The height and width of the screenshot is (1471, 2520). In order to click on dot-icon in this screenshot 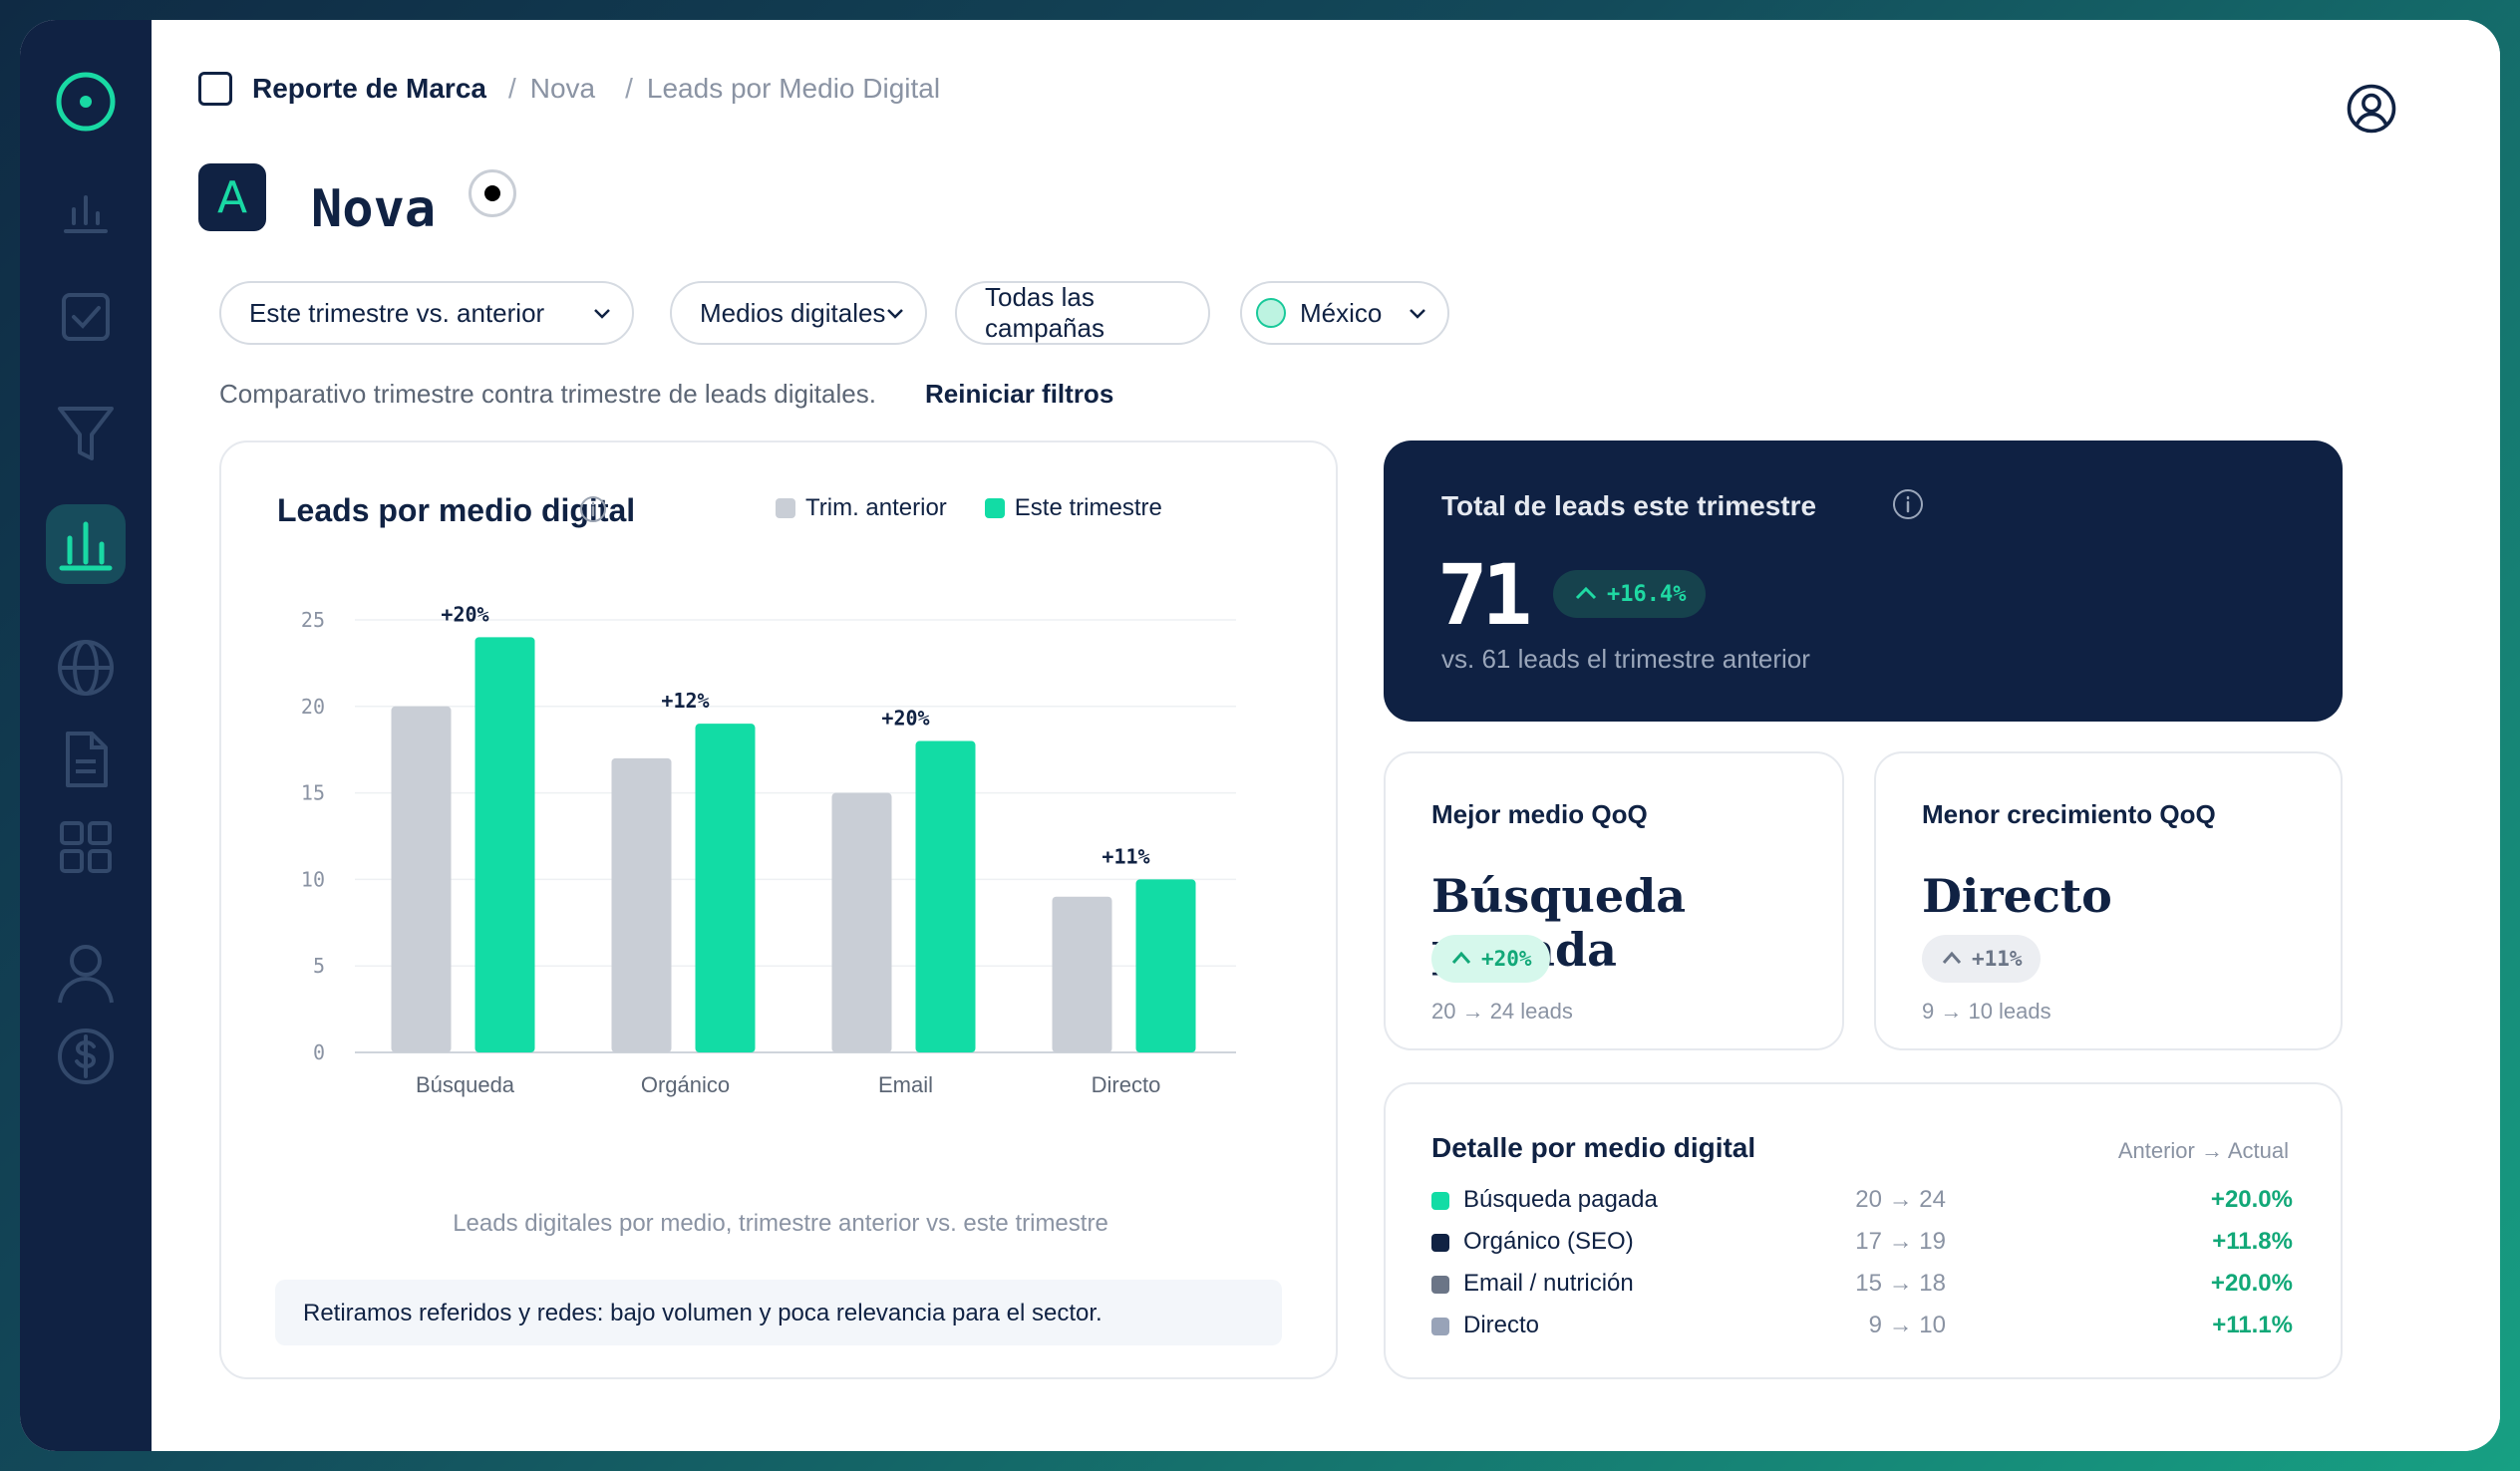, I will do `click(492, 193)`.